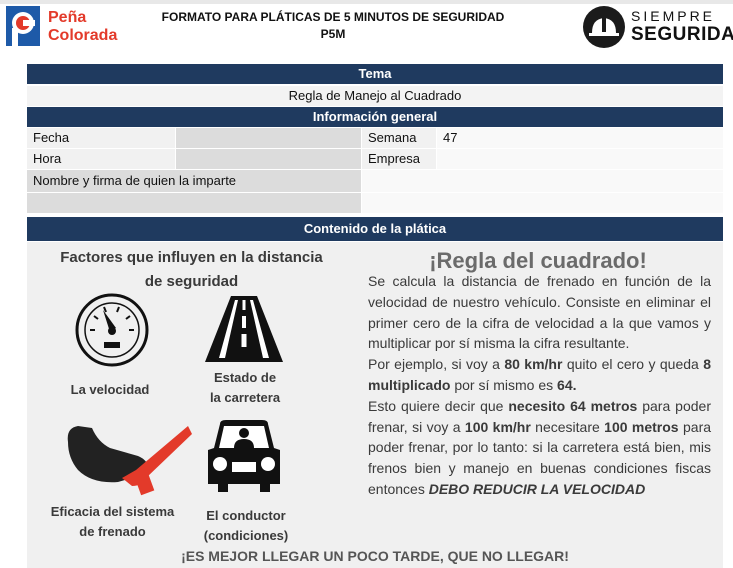 This screenshot has width=733, height=568. I want to click on logo-right-line2: SEGURIDAD, so click(682, 34).